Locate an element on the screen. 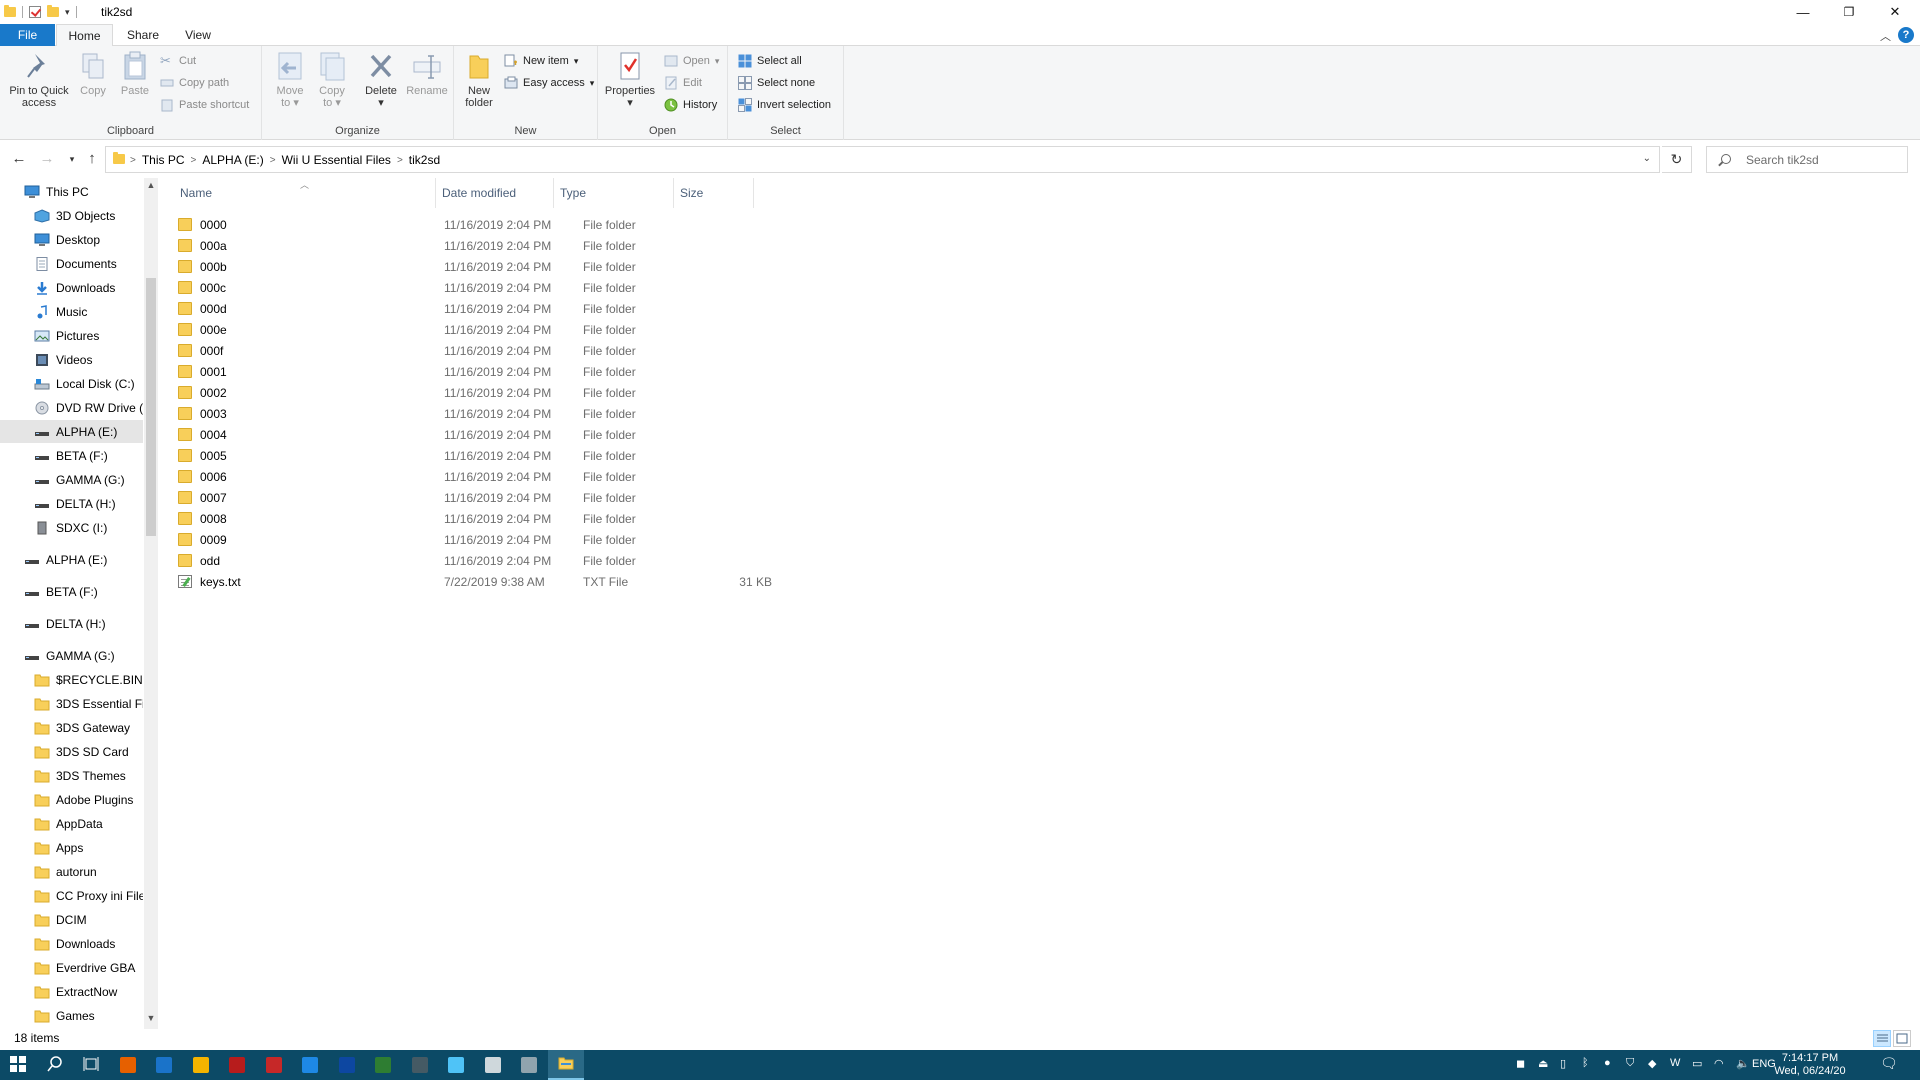 This screenshot has width=1920, height=1080. tray-battery-icon: ▯ is located at coordinates (1563, 1063).